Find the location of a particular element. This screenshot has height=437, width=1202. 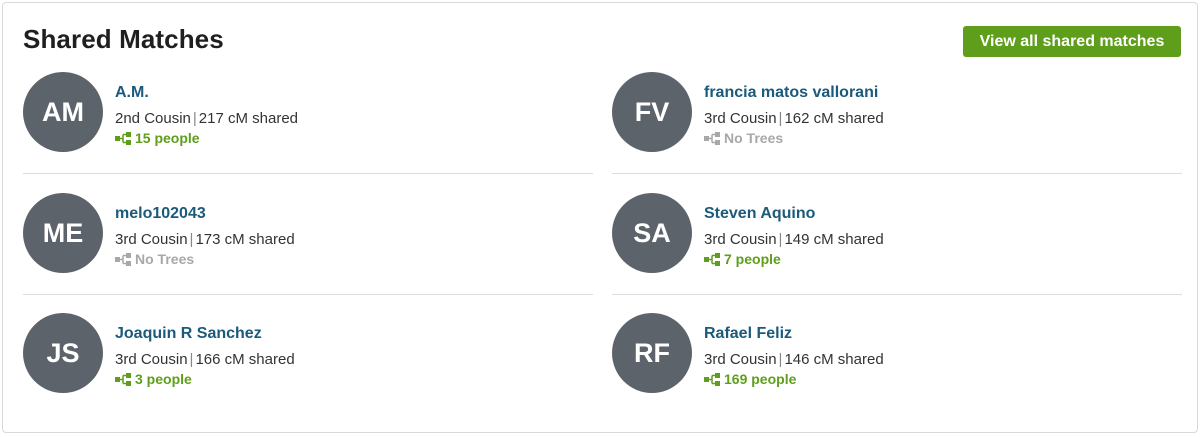

match-relationship-info: 2nd Cousin | 217 cM shared is located at coordinates (206, 118).